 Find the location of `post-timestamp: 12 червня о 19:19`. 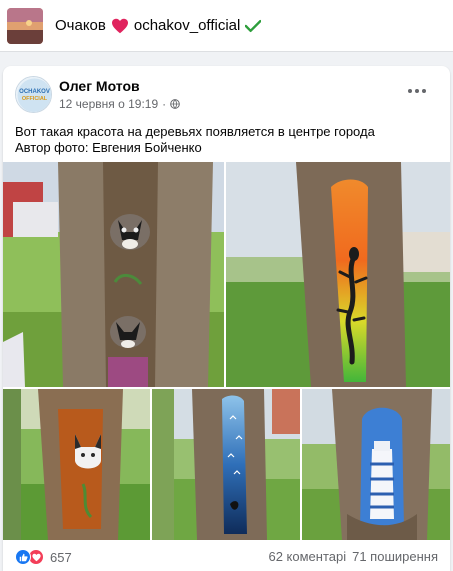

post-timestamp: 12 червня о 19:19 is located at coordinates (108, 104).